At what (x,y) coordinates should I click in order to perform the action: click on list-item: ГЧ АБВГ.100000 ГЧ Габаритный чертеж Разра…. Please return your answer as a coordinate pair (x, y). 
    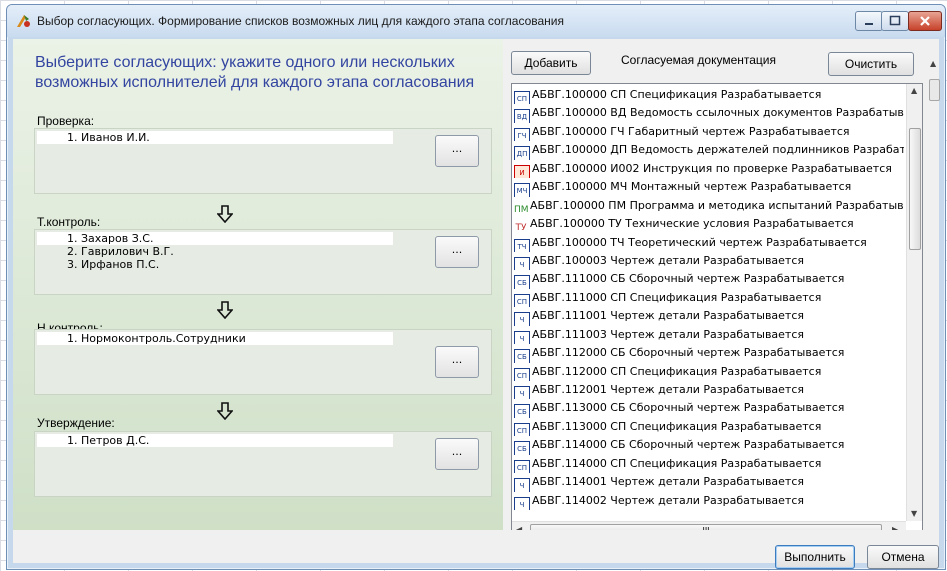
    Looking at the image, I should click on (709, 132).